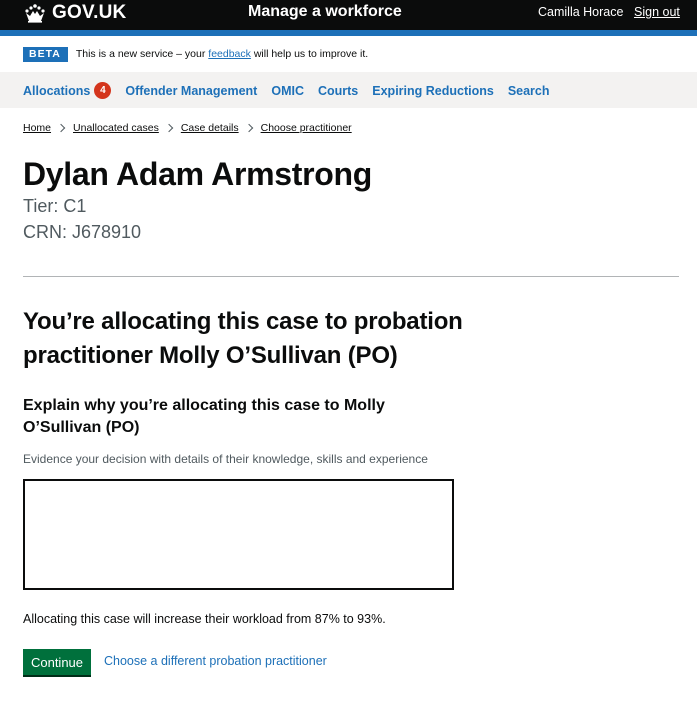 This screenshot has width=697, height=703. I want to click on allocations-count-badge: 4, so click(103, 90).